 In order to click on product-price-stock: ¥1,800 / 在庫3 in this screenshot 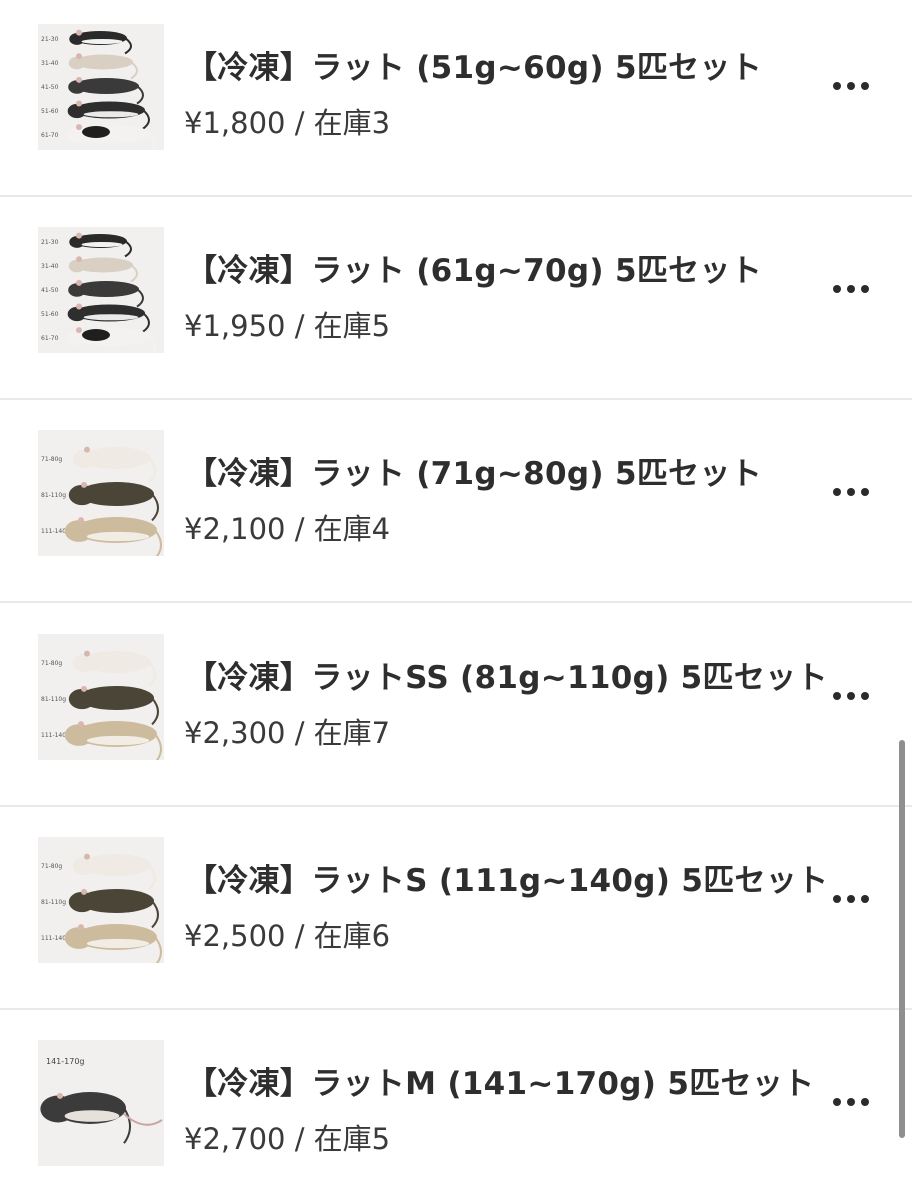, I will do `click(287, 123)`.